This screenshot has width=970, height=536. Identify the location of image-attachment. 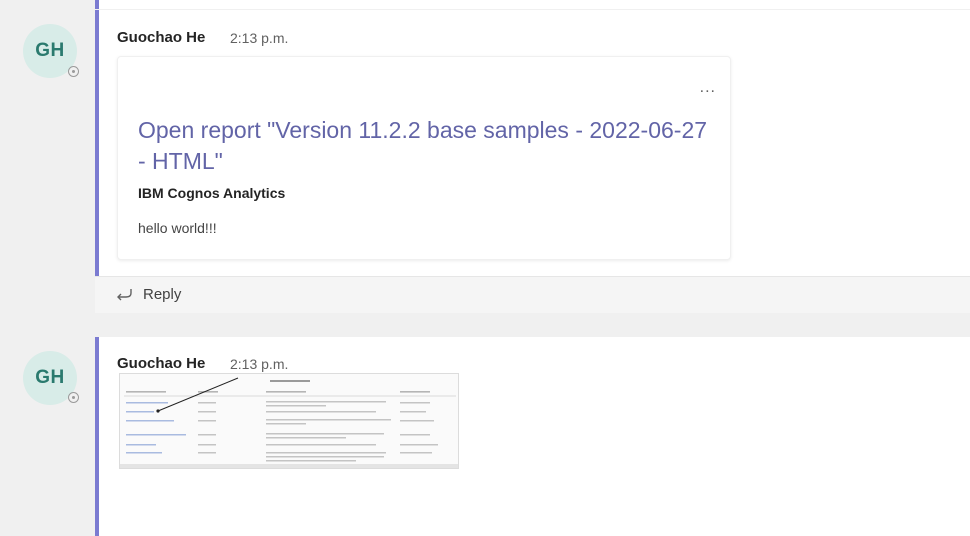
(289, 421).